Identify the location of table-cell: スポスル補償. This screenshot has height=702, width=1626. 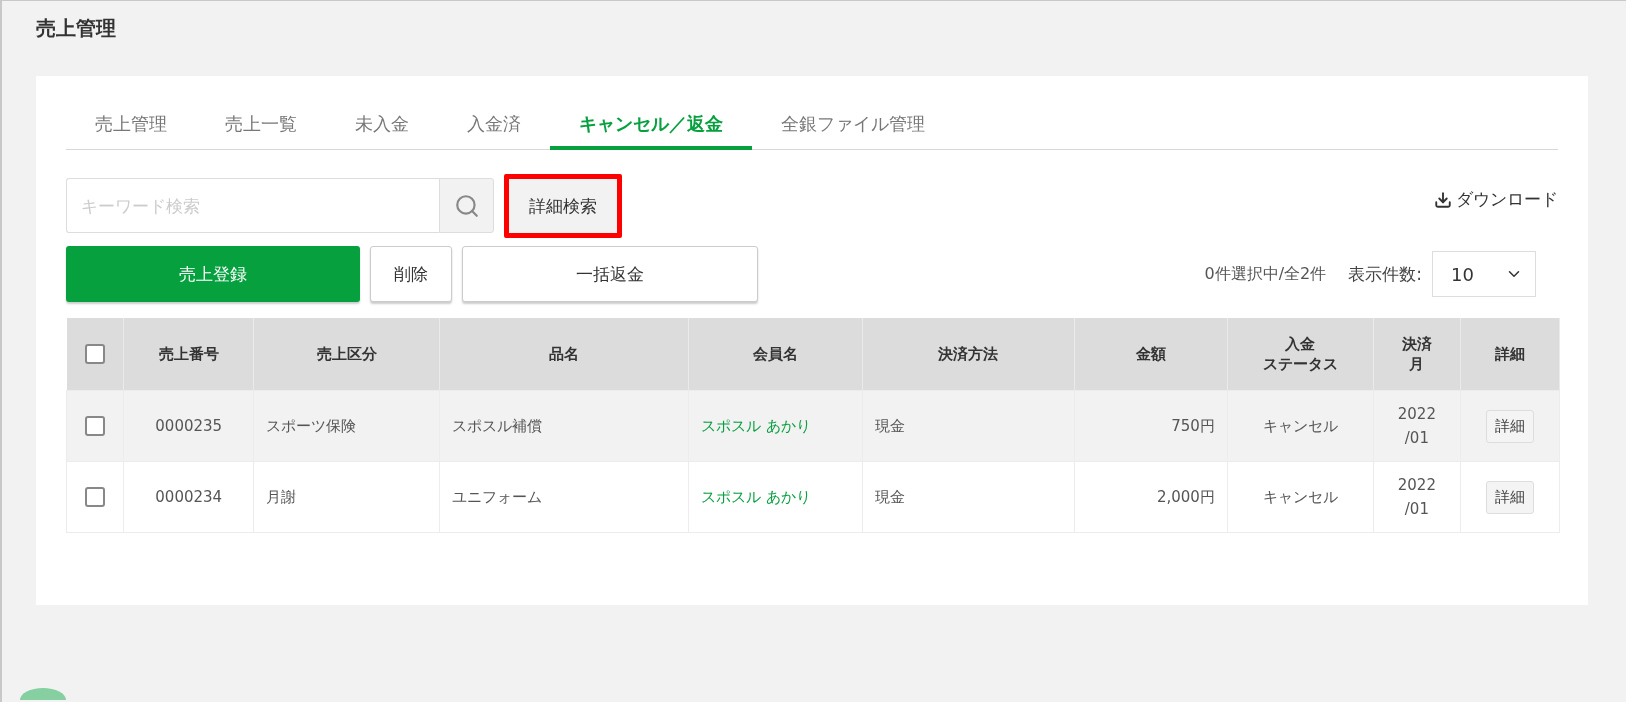
(564, 426).